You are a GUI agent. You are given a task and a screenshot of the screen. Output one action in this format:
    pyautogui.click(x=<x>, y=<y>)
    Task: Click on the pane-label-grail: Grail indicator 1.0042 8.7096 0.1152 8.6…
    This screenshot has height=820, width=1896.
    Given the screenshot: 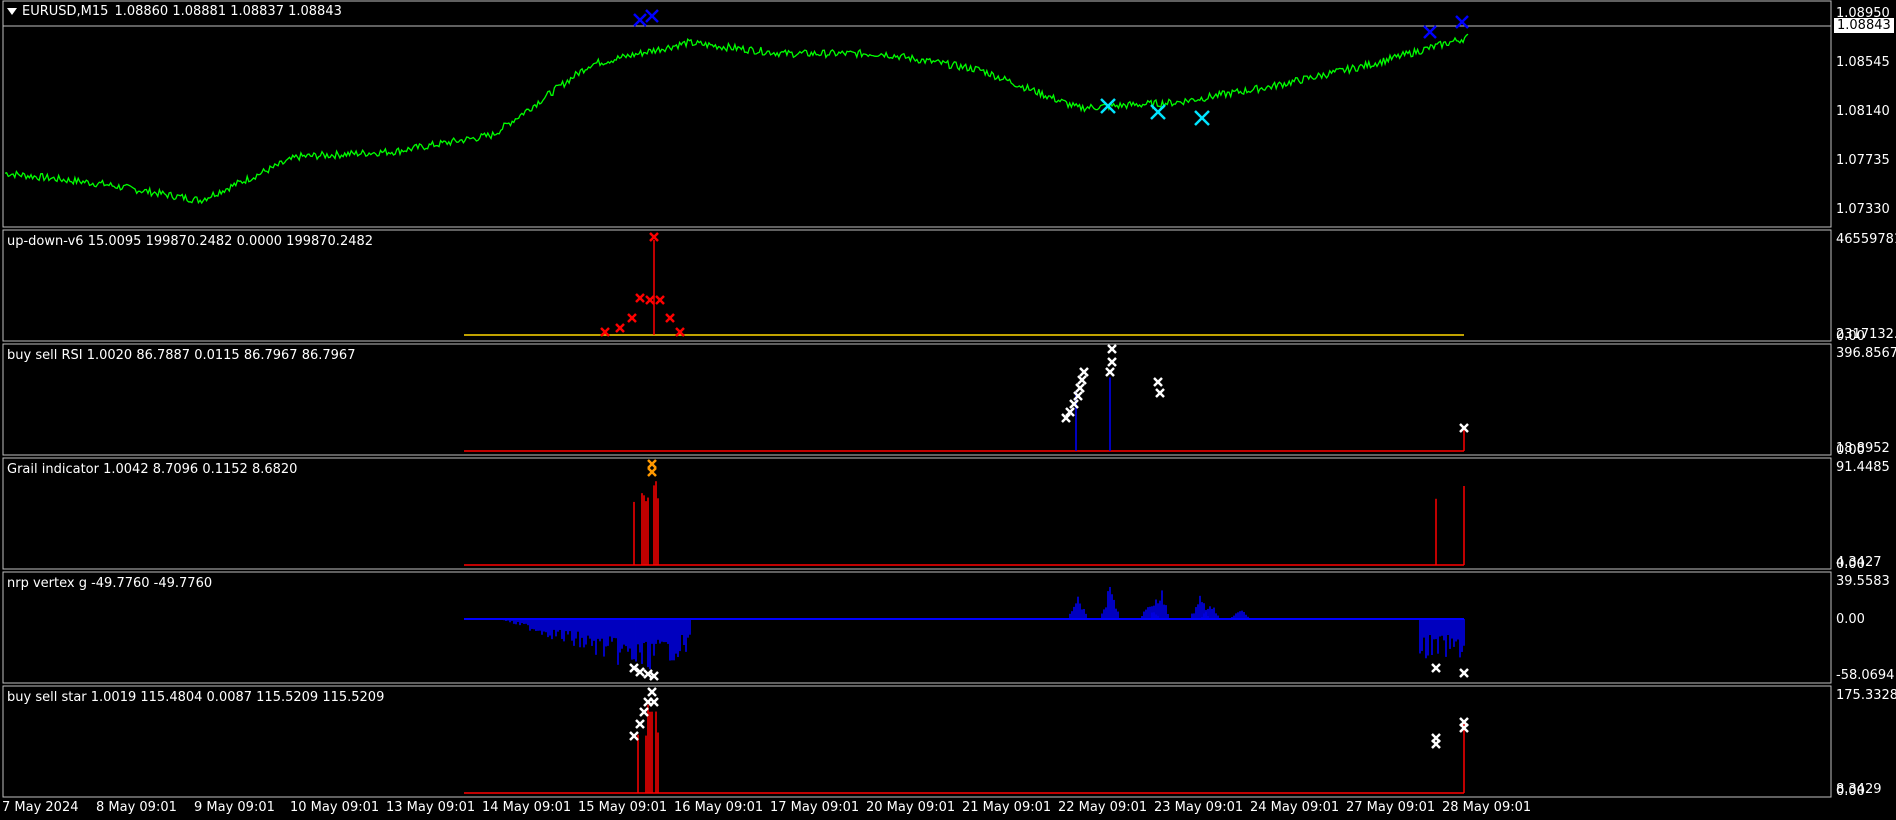 What is the action you would take?
    pyautogui.click(x=152, y=469)
    